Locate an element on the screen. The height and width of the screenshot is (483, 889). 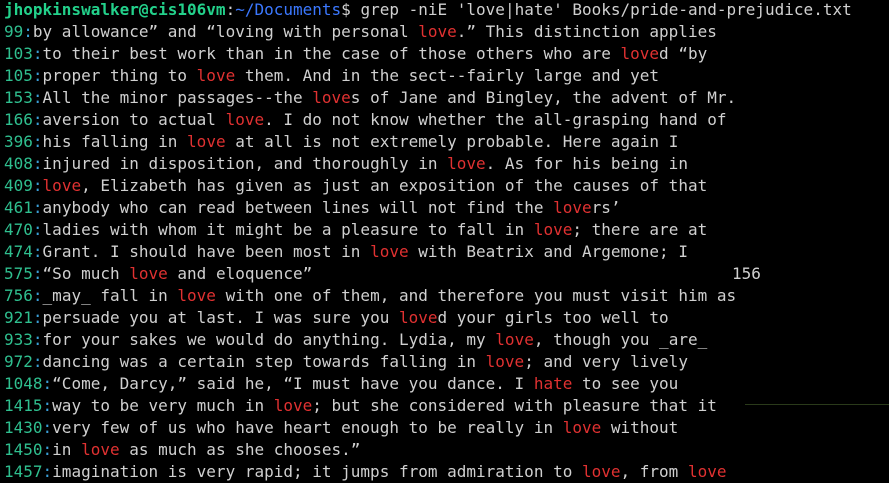
line-number: 470 is located at coordinates (18, 229).